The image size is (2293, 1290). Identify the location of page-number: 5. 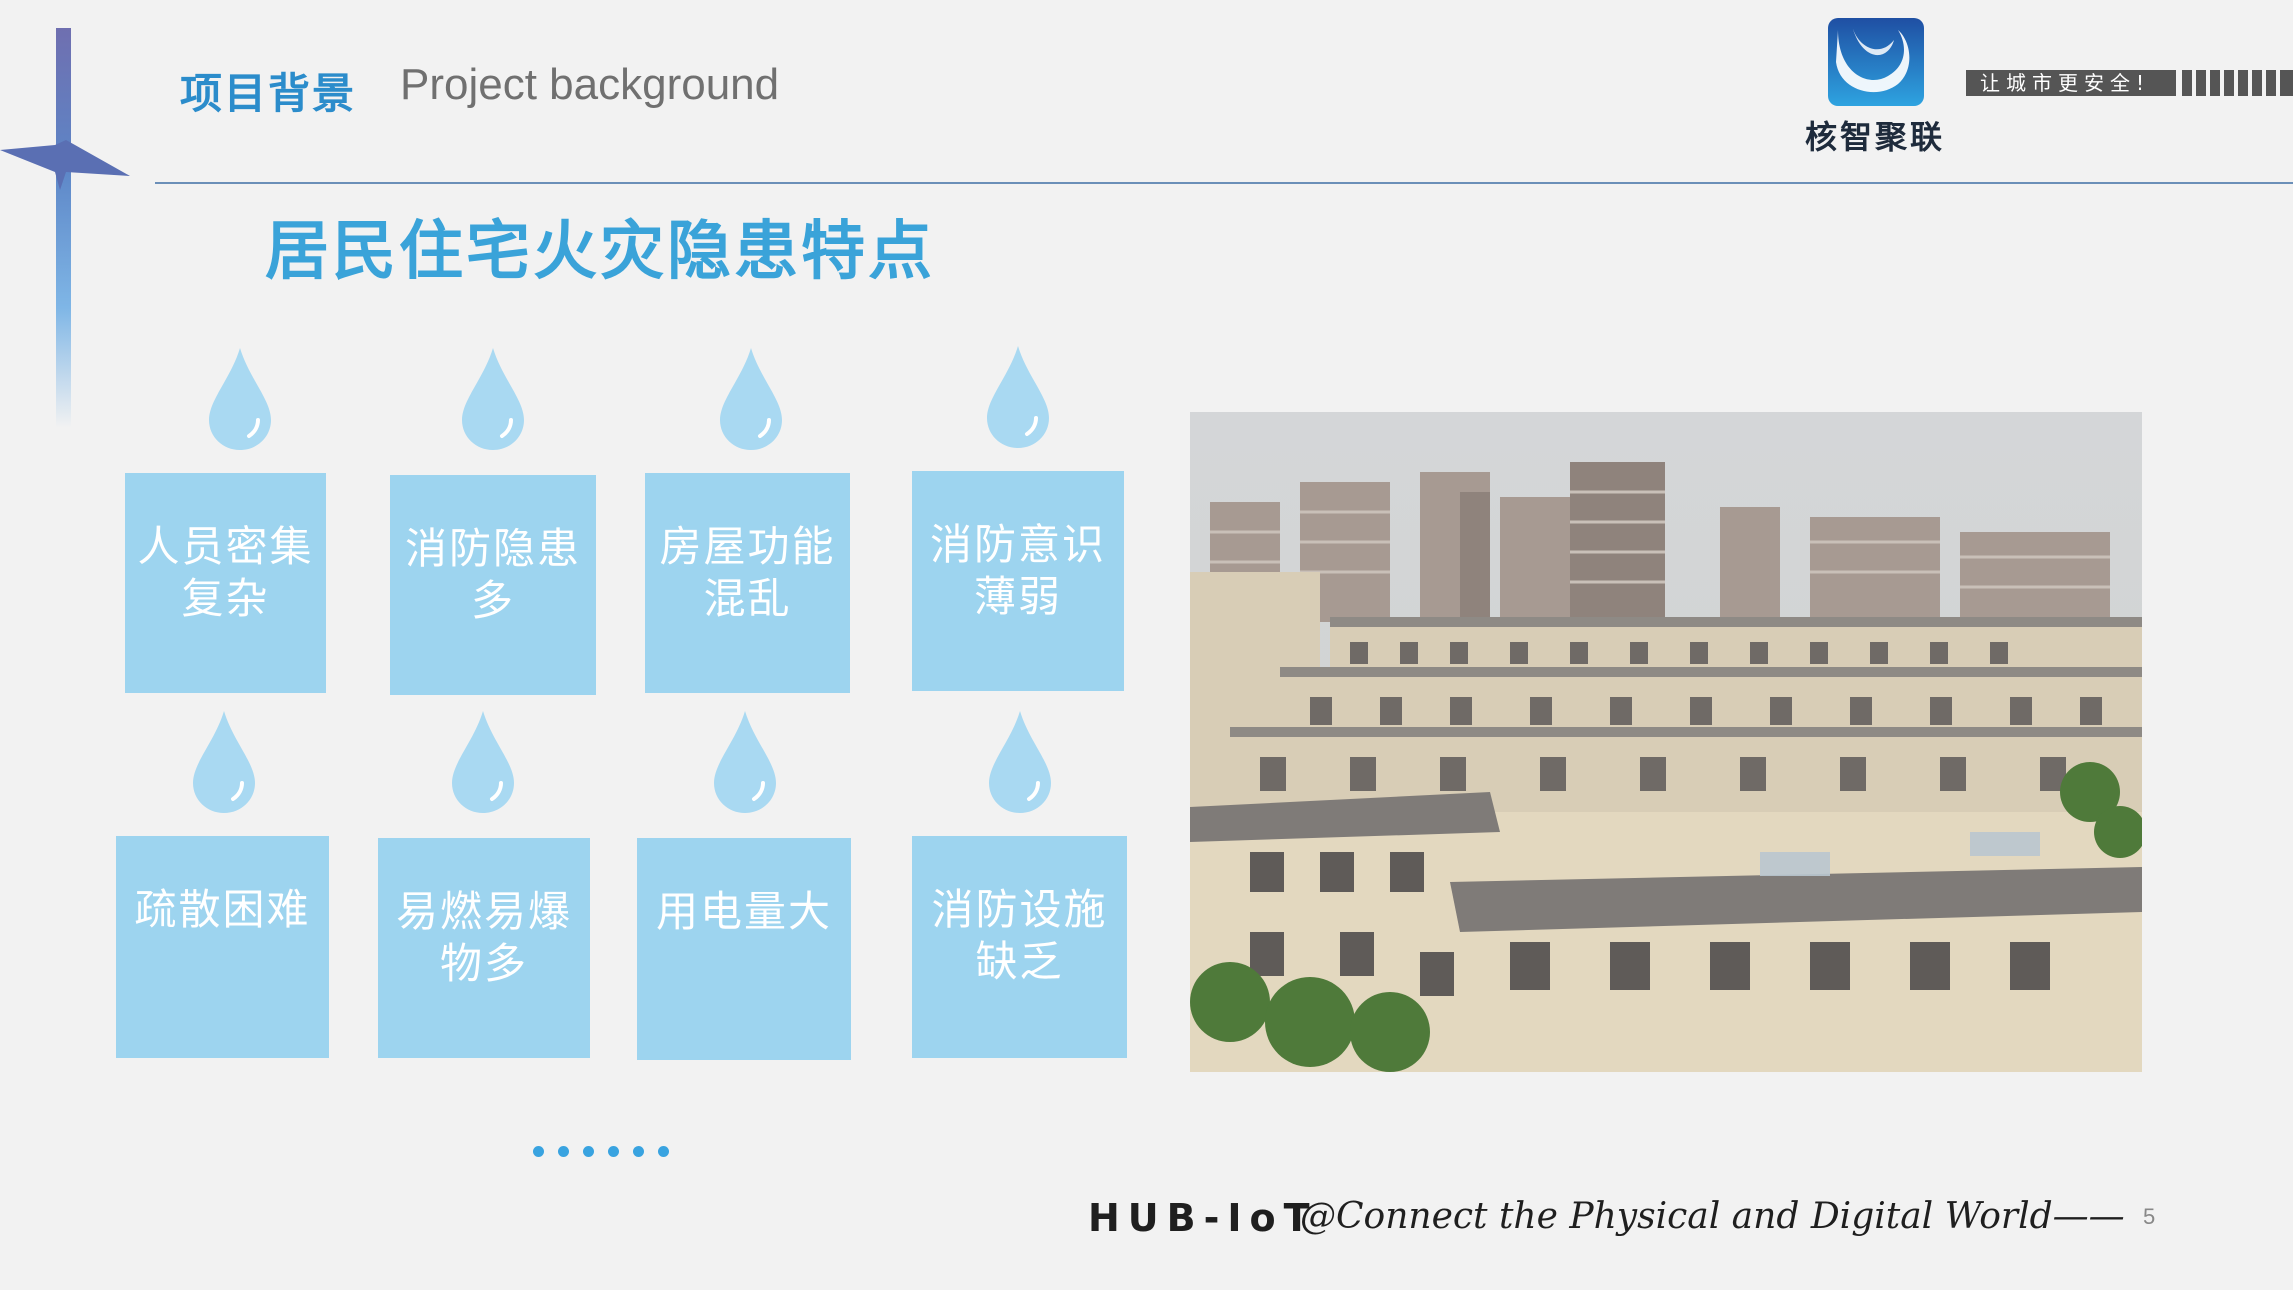
(2149, 1216).